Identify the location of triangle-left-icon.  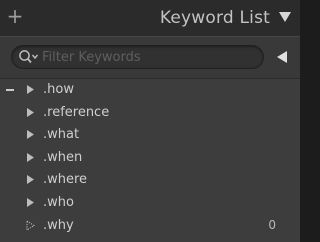
(282, 57).